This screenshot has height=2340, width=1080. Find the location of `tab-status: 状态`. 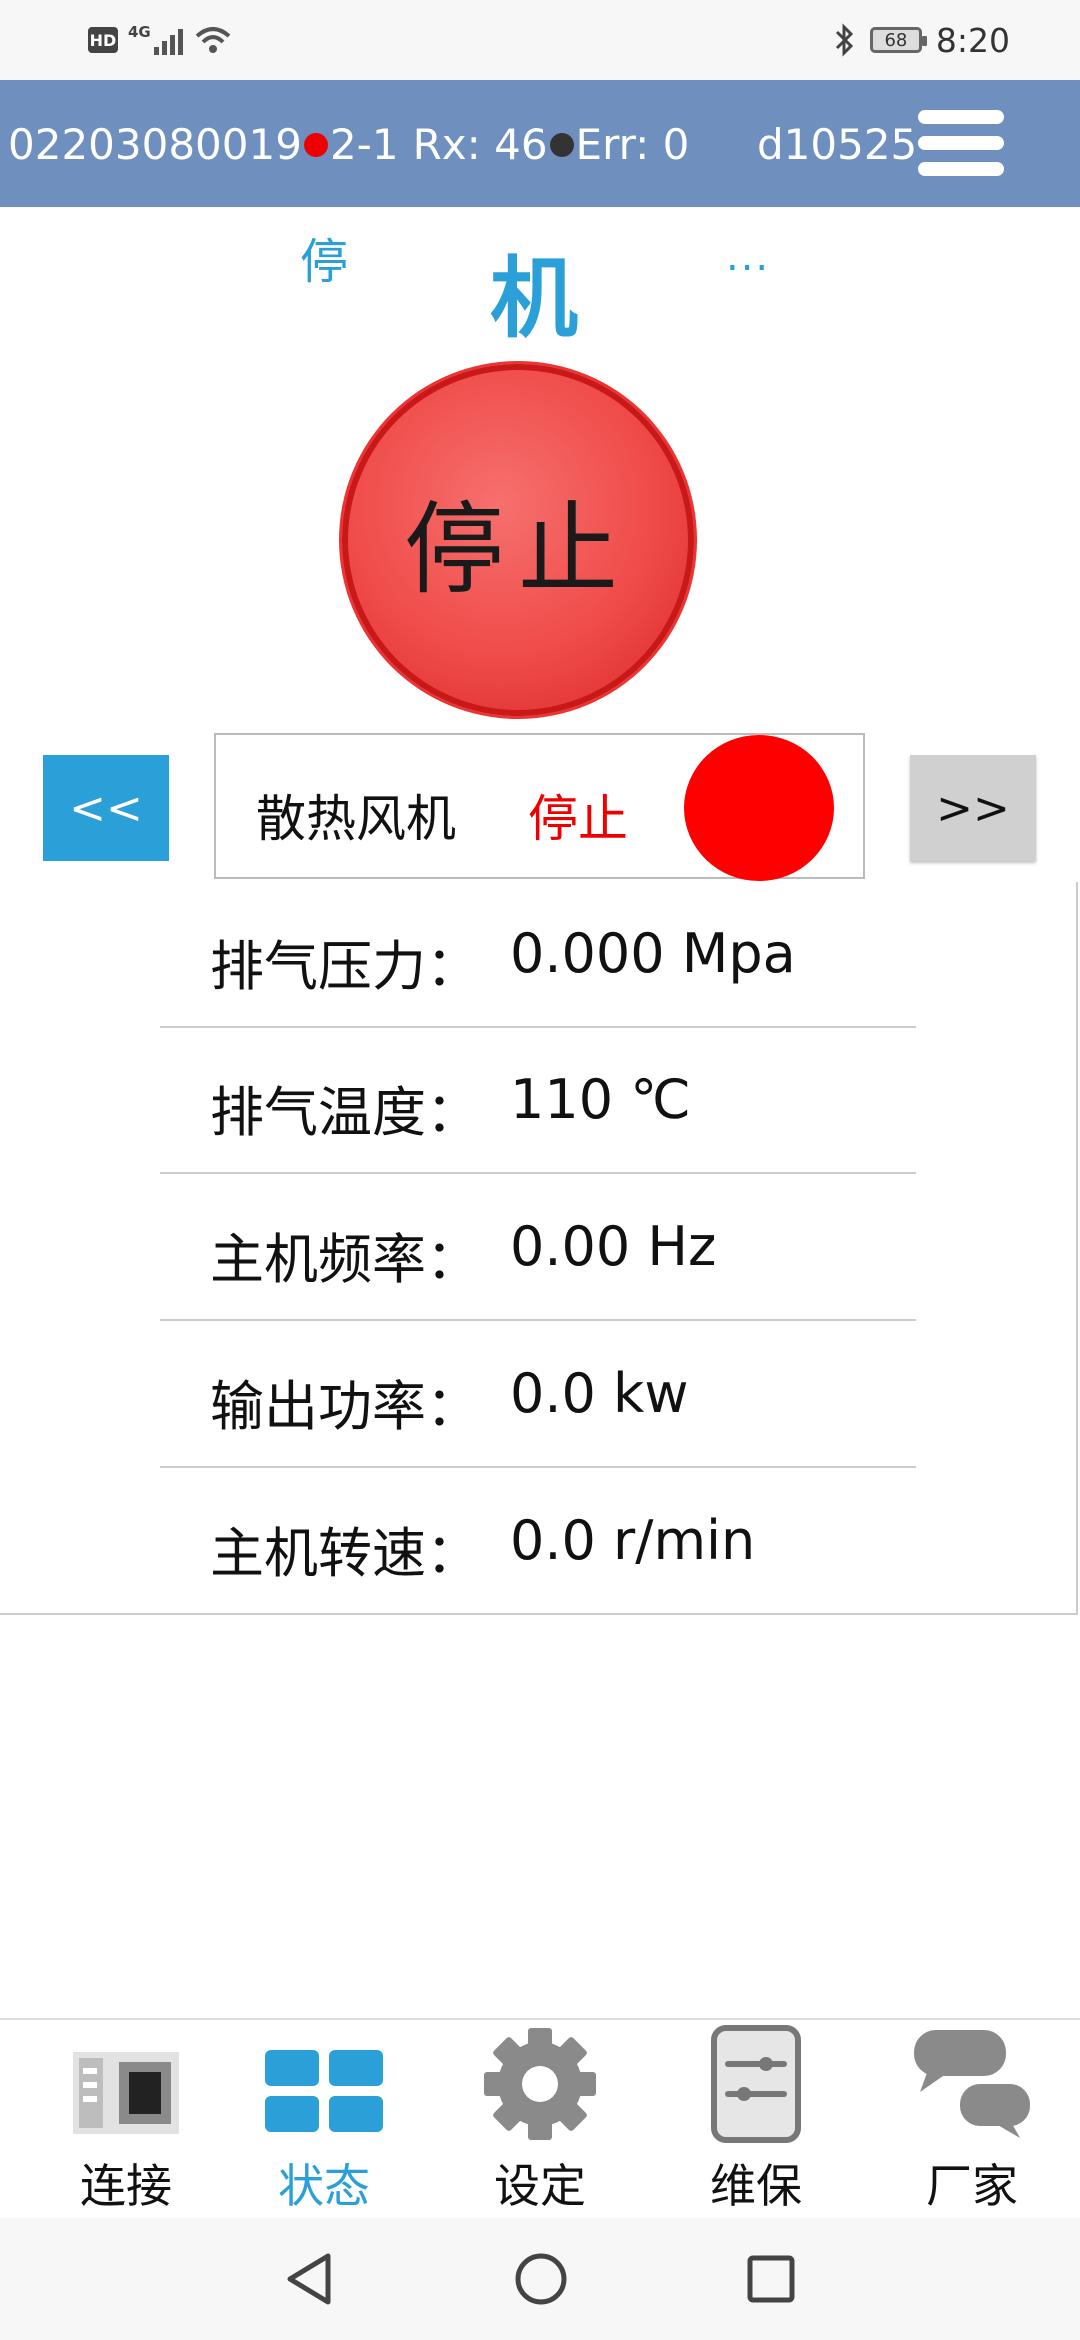

tab-status: 状态 is located at coordinates (324, 2120).